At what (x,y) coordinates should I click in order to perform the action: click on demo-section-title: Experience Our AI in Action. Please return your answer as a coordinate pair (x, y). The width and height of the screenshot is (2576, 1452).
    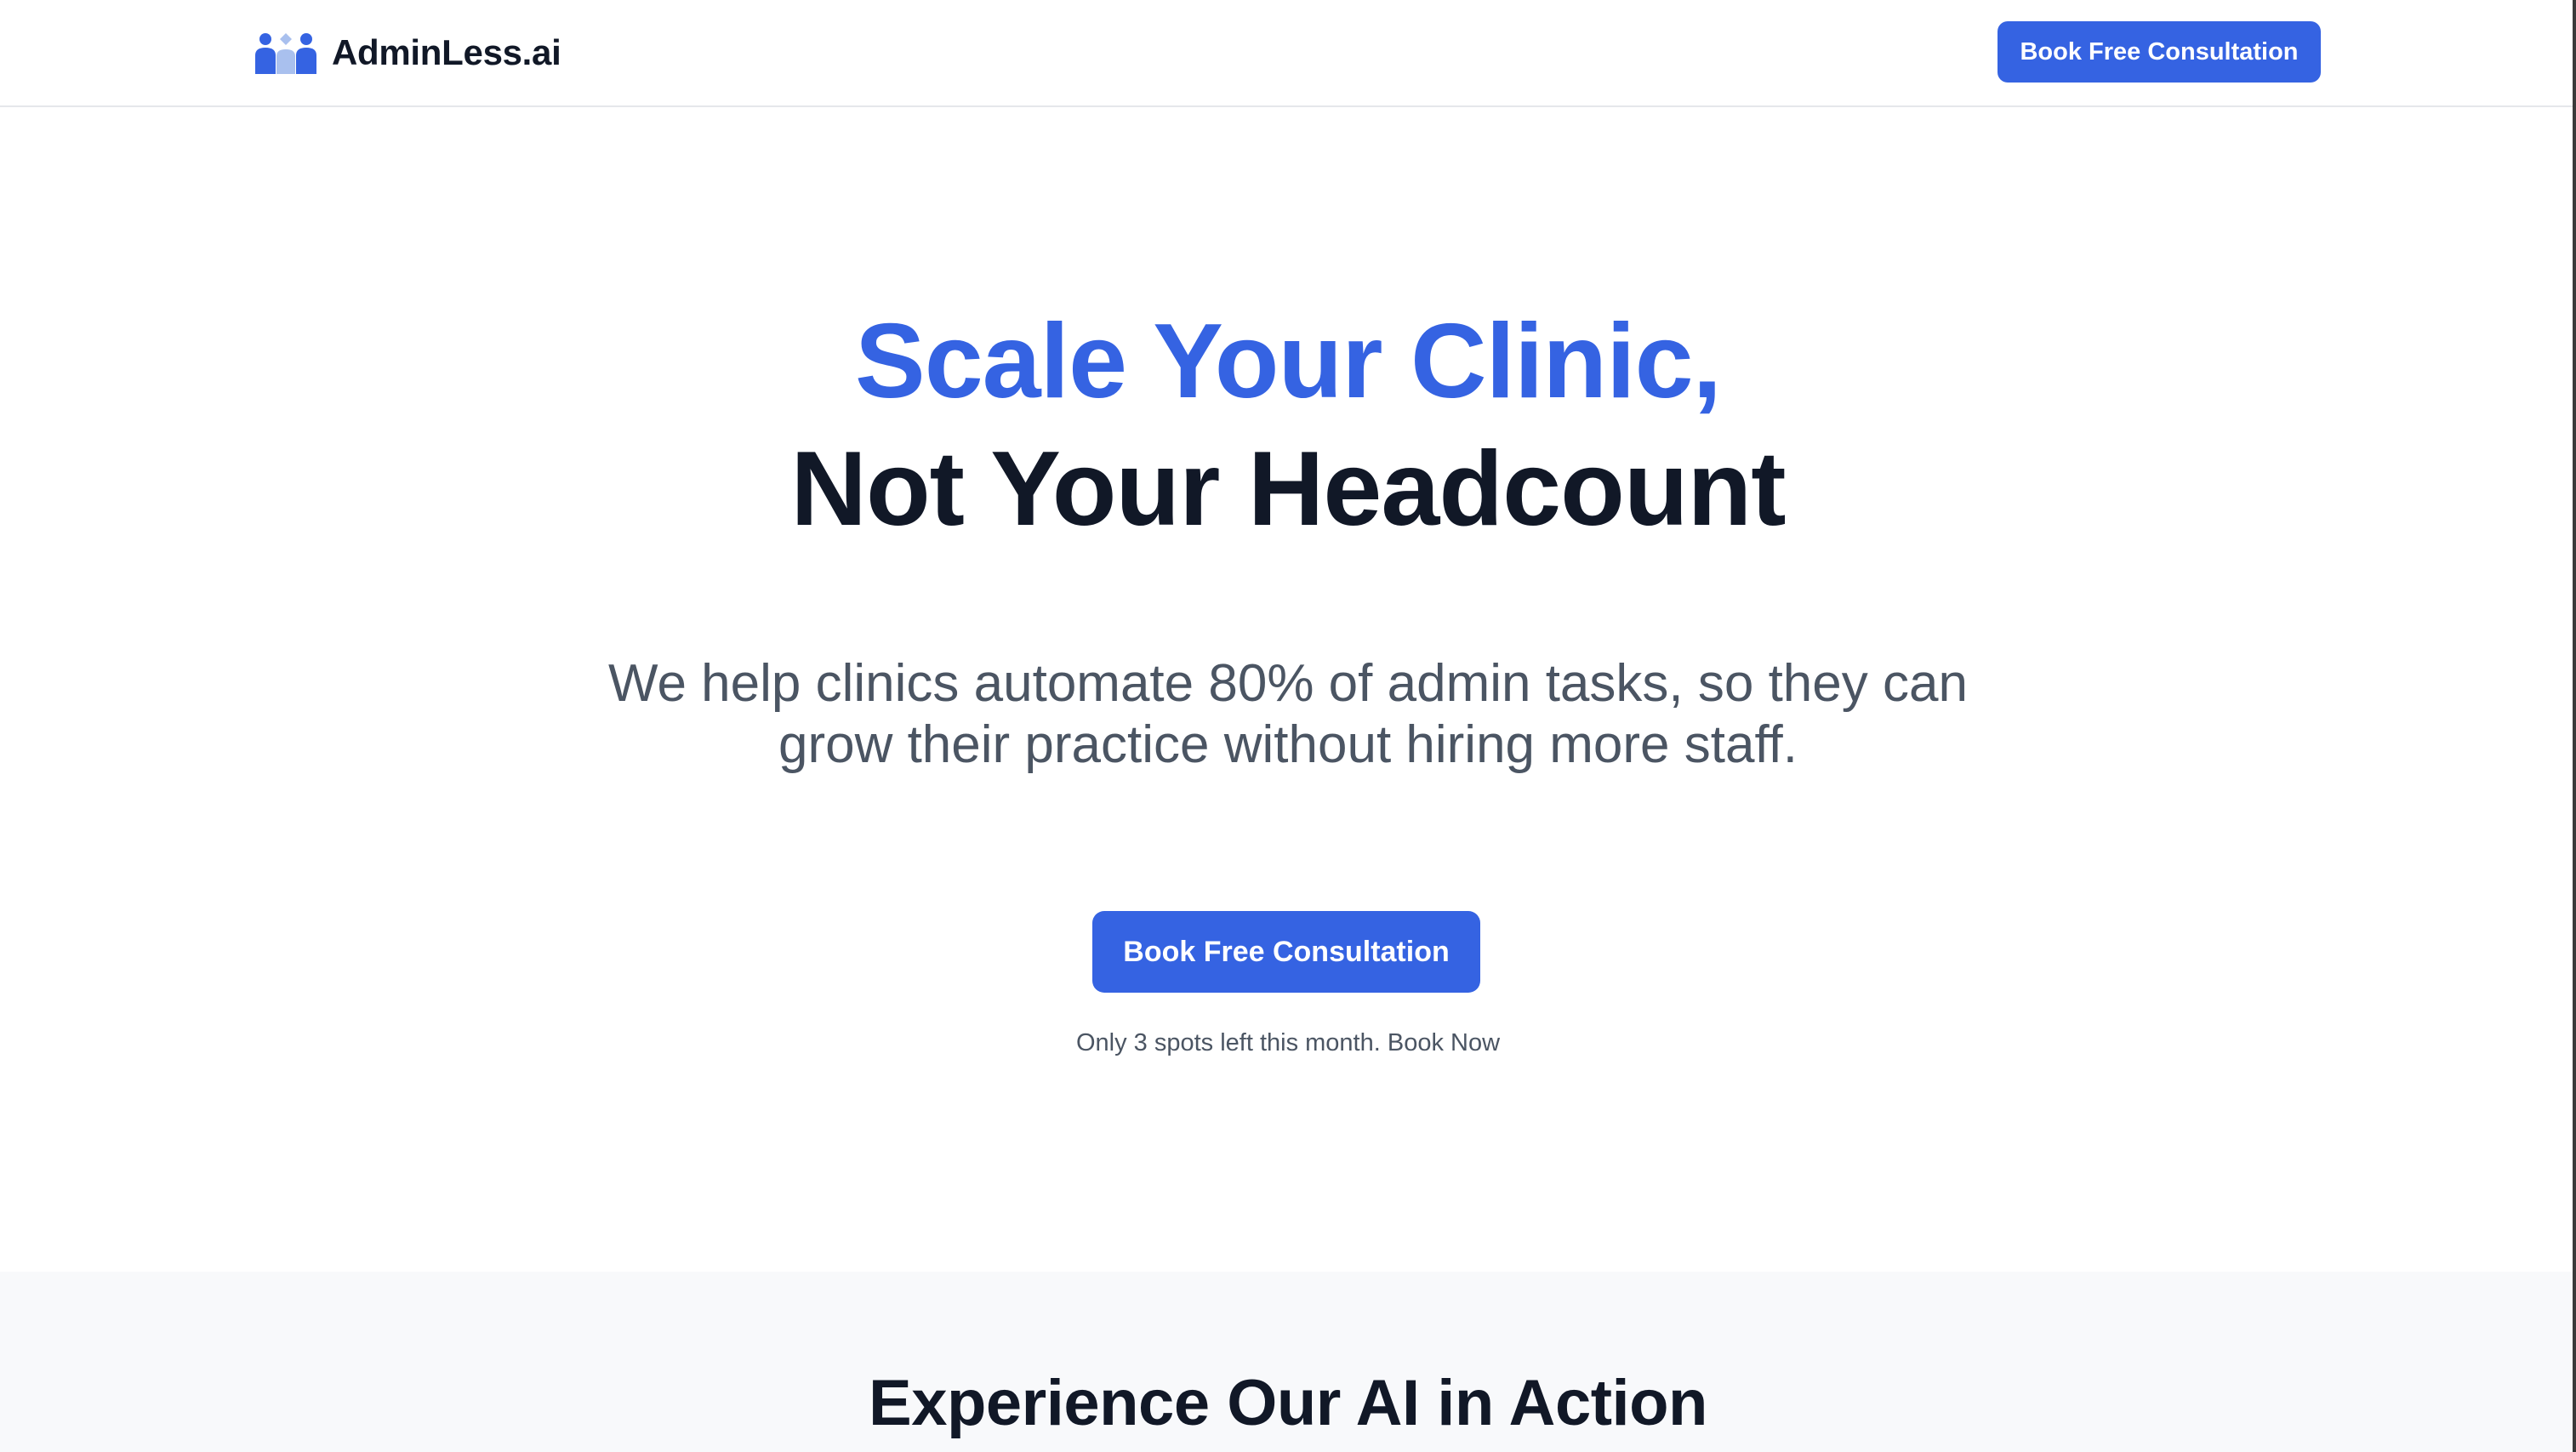
    Looking at the image, I should click on (1288, 1403).